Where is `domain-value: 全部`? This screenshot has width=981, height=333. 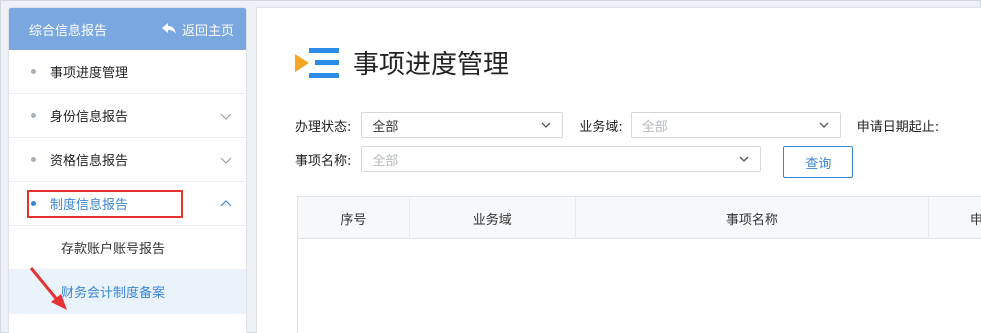
domain-value: 全部 is located at coordinates (654, 127).